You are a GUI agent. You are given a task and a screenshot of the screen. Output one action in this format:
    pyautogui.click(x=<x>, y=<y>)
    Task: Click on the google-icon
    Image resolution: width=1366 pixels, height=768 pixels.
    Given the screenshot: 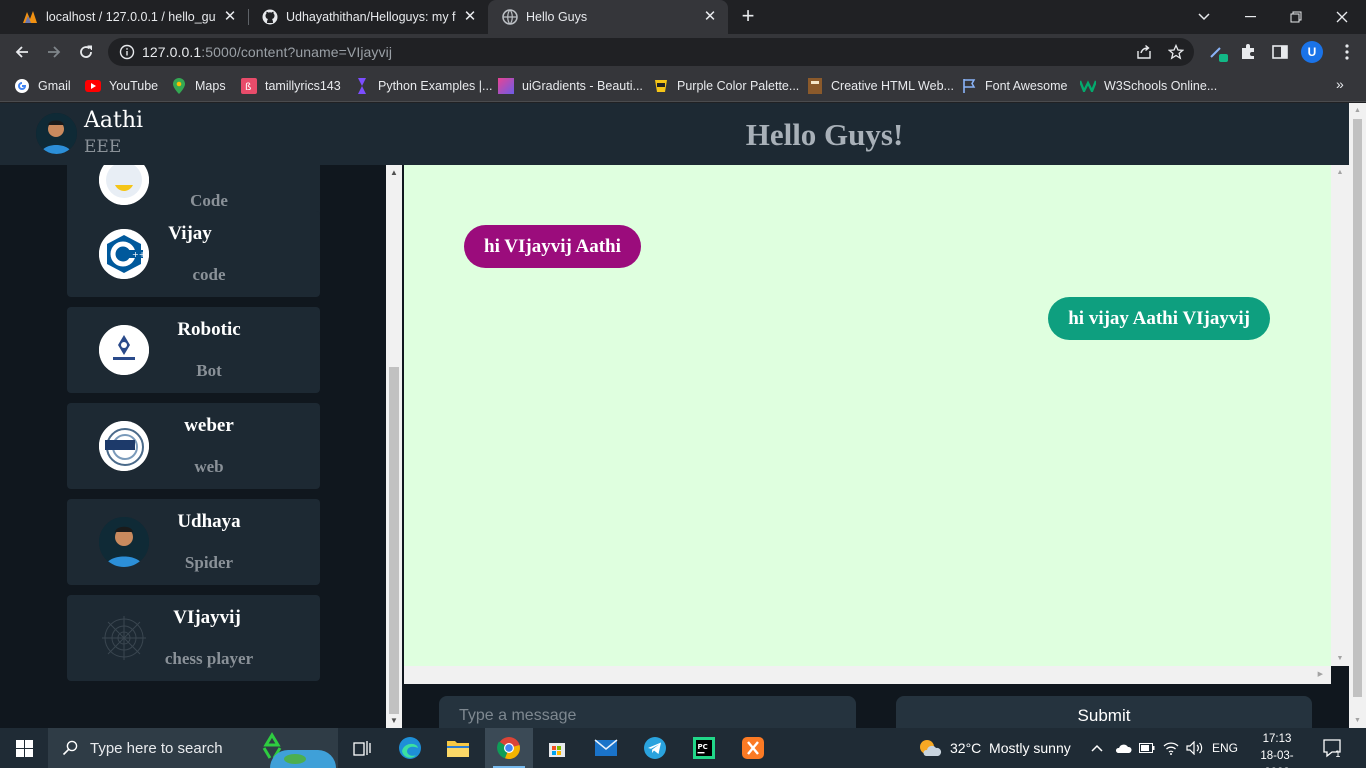 What is the action you would take?
    pyautogui.click(x=22, y=86)
    